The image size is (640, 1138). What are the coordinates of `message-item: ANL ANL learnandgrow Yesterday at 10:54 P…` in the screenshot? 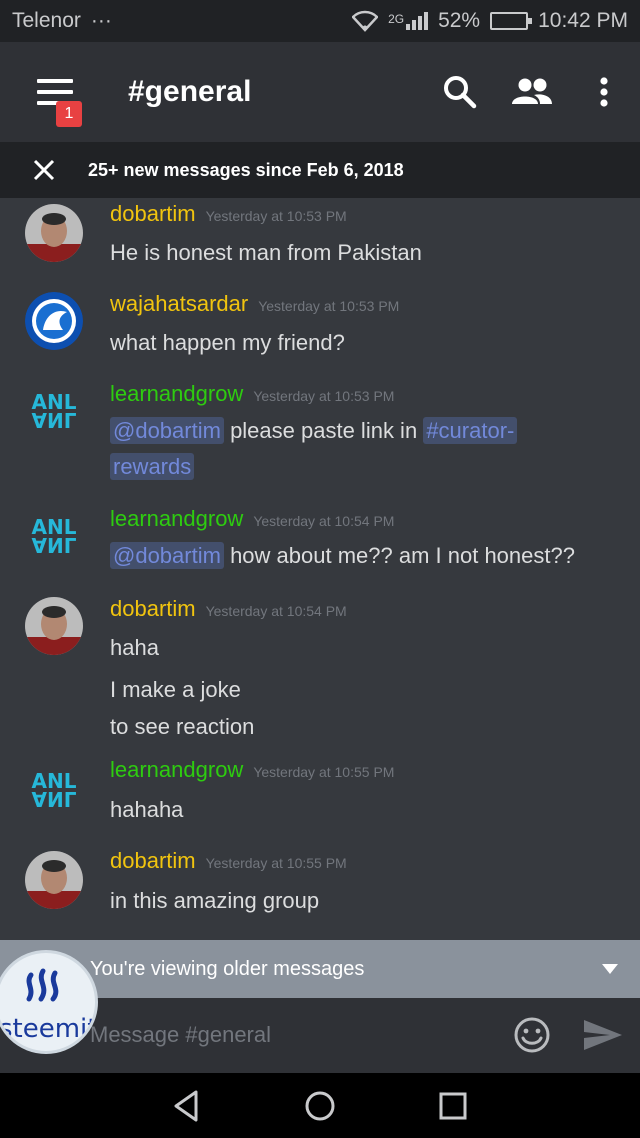 It's located at (320, 548).